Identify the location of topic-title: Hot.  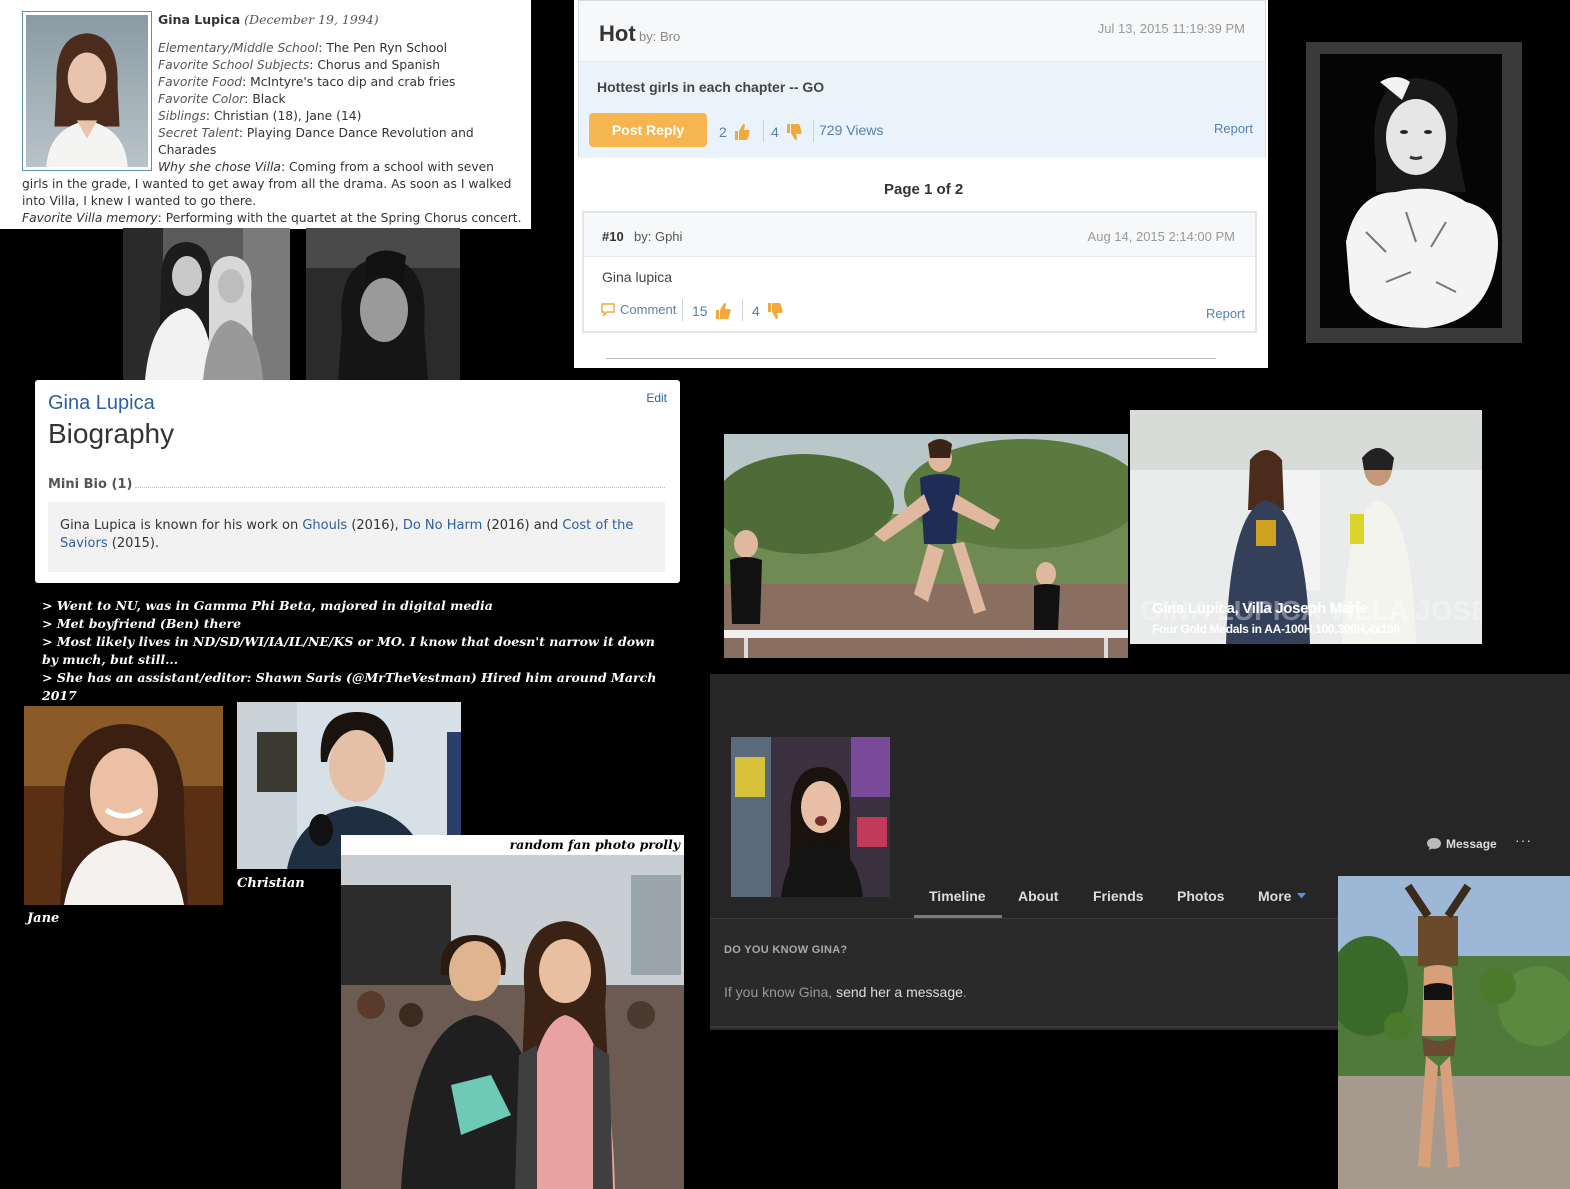
(617, 34).